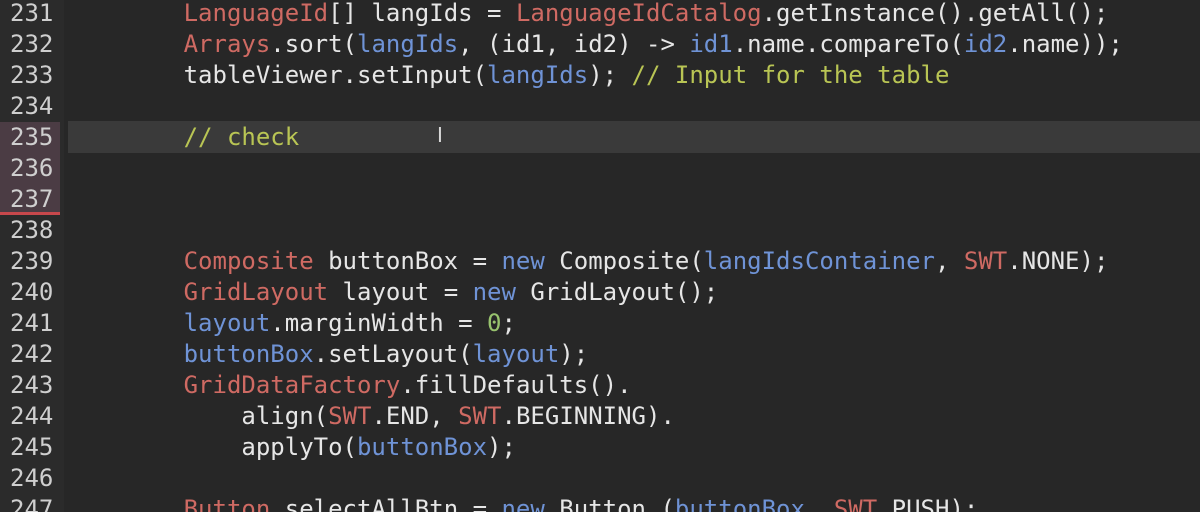 This screenshot has width=1200, height=512. Describe the element at coordinates (494, 323) in the screenshot. I see `code-token: 0` at that location.